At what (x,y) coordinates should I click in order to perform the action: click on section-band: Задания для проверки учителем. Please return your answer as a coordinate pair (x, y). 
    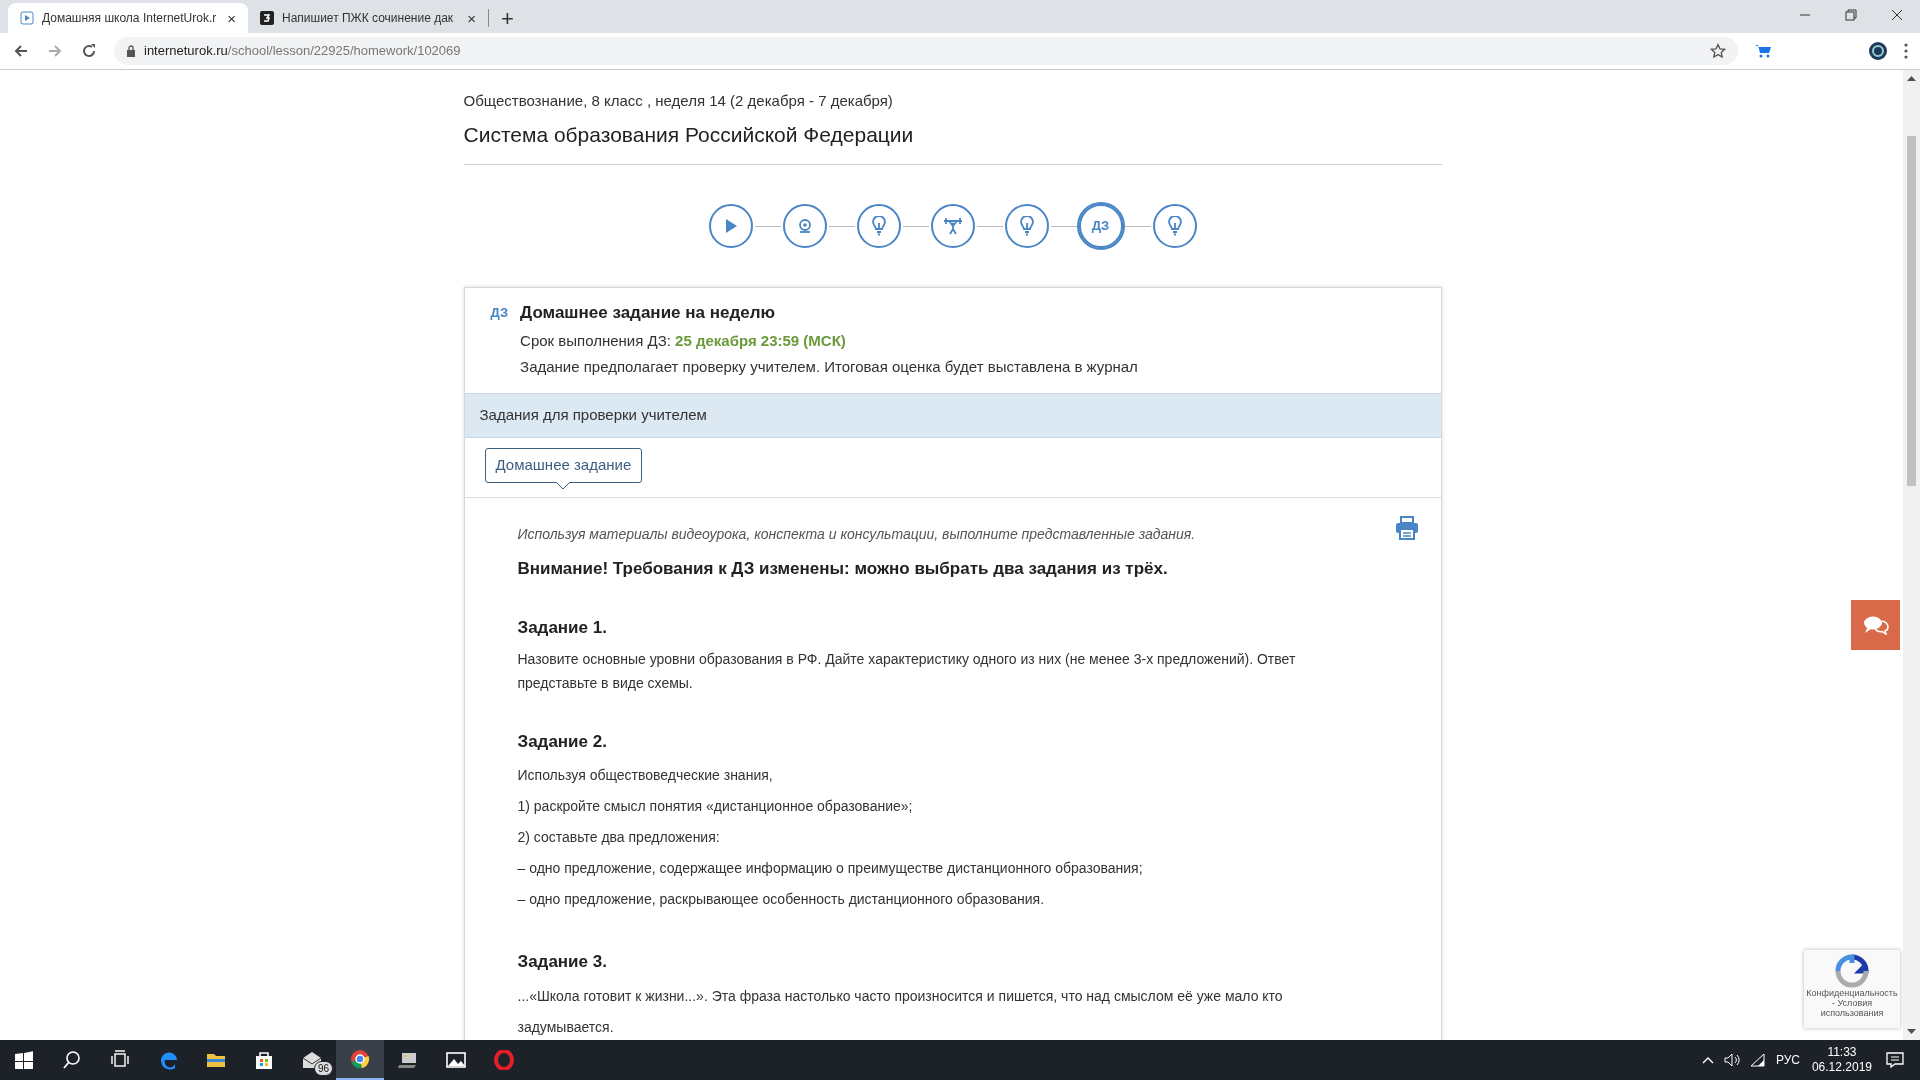
    Looking at the image, I should click on (952, 415).